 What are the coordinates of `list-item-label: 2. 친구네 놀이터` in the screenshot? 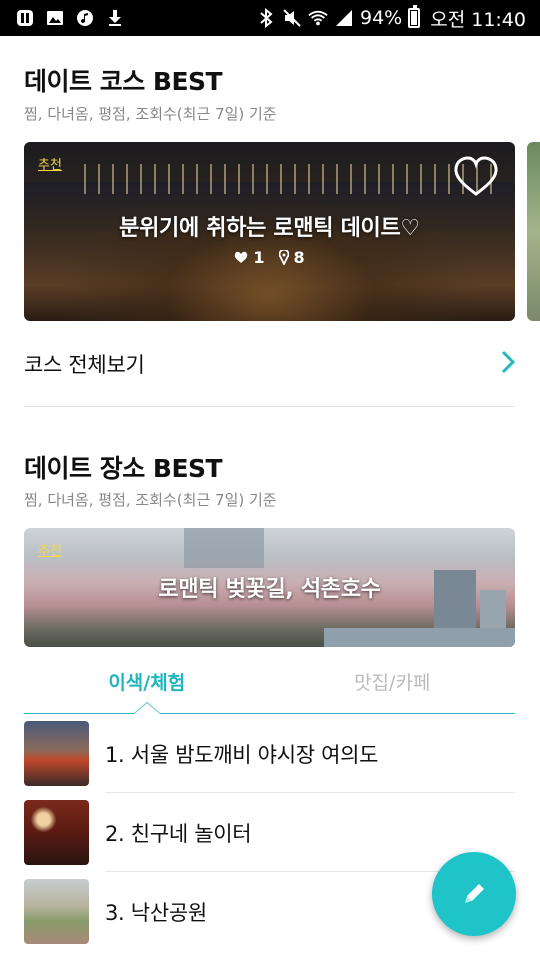 It's located at (178, 833).